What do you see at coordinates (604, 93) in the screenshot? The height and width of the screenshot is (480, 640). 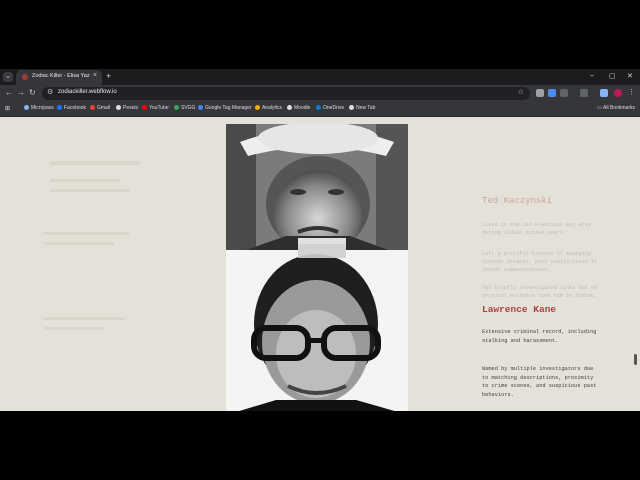 I see `download-icon` at bounding box center [604, 93].